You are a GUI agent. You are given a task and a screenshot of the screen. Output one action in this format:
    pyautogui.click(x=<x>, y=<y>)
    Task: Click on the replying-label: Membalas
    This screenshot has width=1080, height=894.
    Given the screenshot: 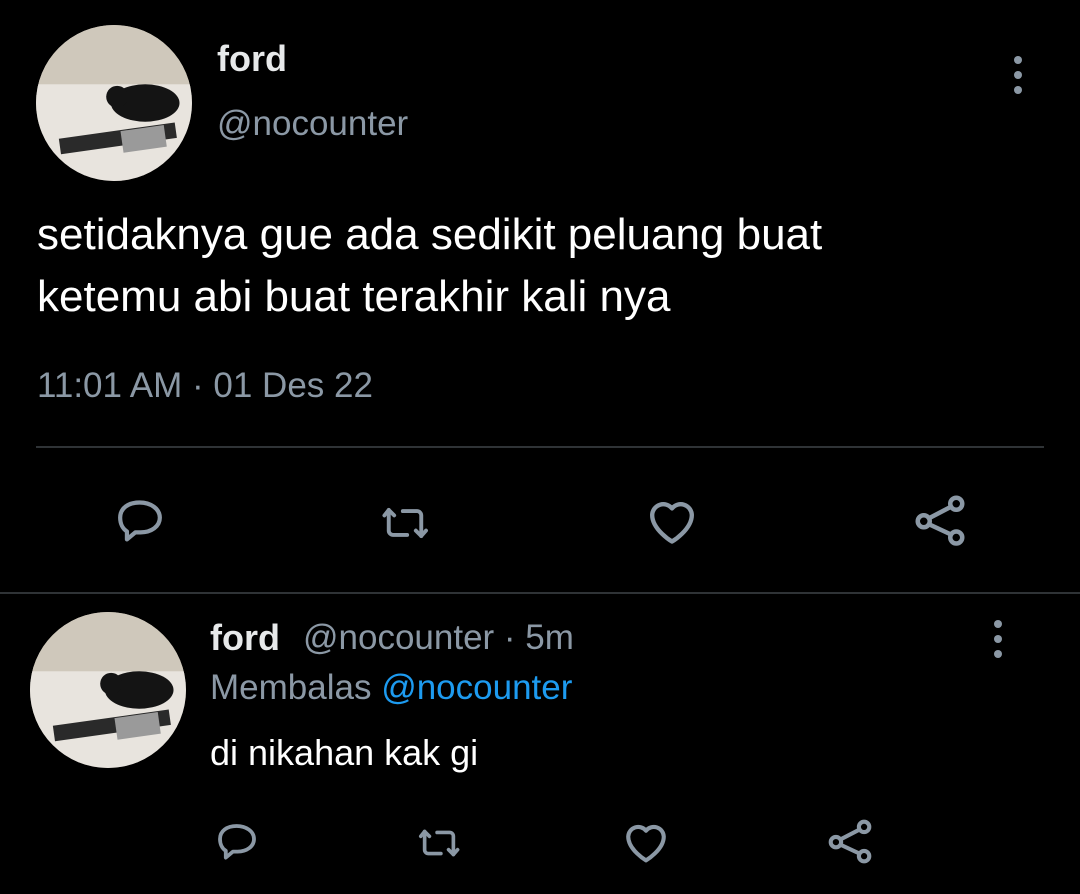 What is the action you would take?
    pyautogui.click(x=291, y=687)
    